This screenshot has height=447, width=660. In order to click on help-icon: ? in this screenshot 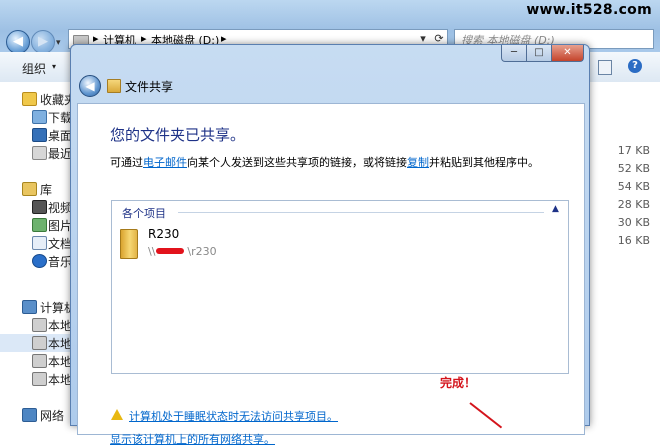, I will do `click(635, 66)`.